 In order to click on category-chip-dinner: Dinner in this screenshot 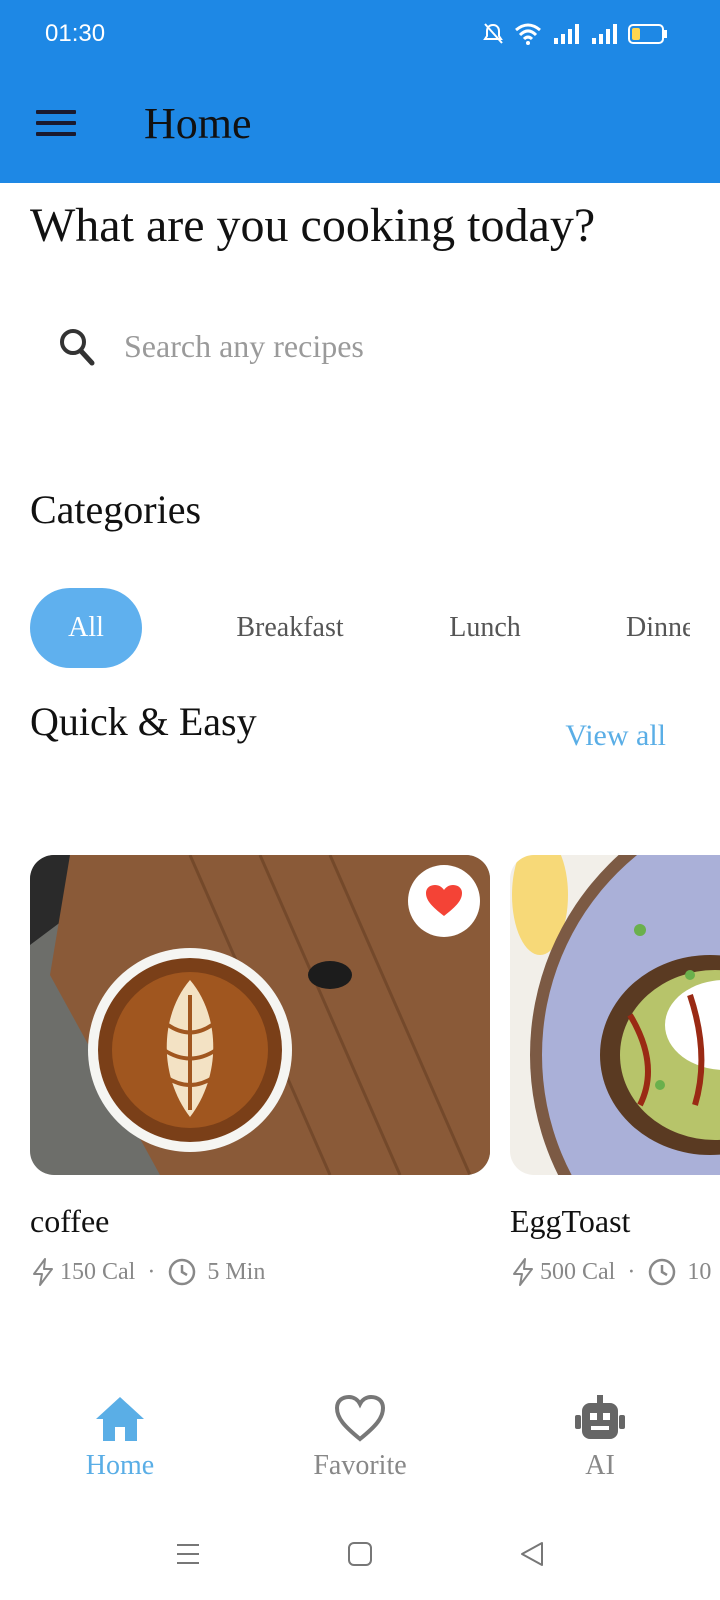, I will do `click(658, 628)`.